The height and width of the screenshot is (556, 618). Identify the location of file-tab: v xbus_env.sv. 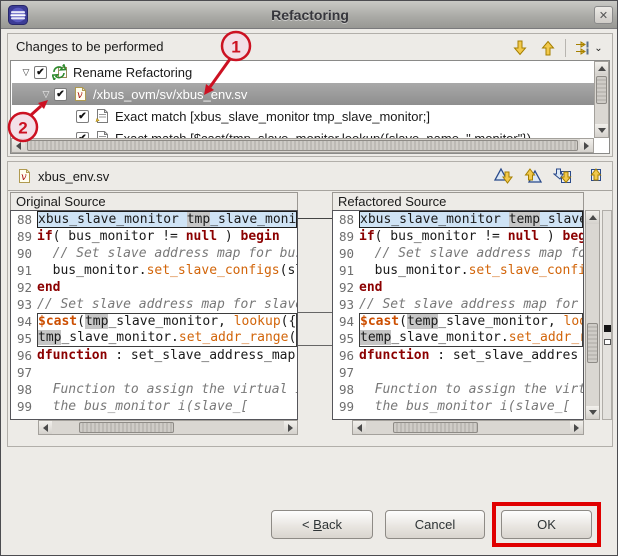
(310, 176).